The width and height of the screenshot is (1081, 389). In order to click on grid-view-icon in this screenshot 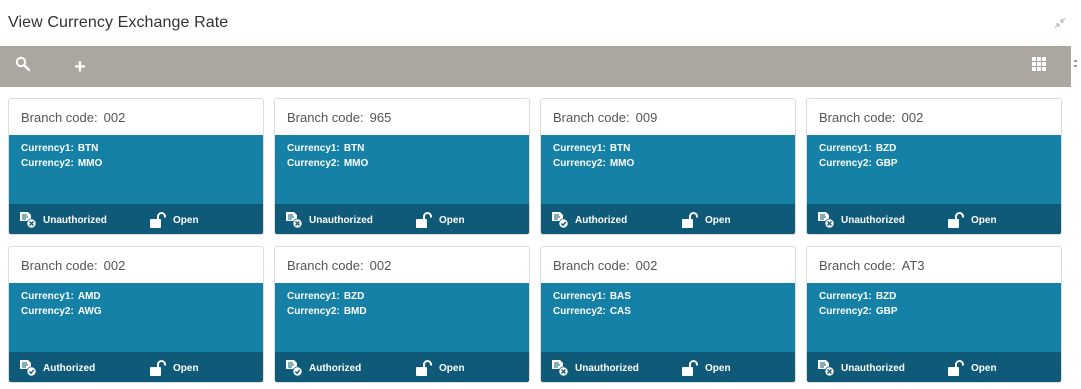, I will do `click(1039, 66)`.